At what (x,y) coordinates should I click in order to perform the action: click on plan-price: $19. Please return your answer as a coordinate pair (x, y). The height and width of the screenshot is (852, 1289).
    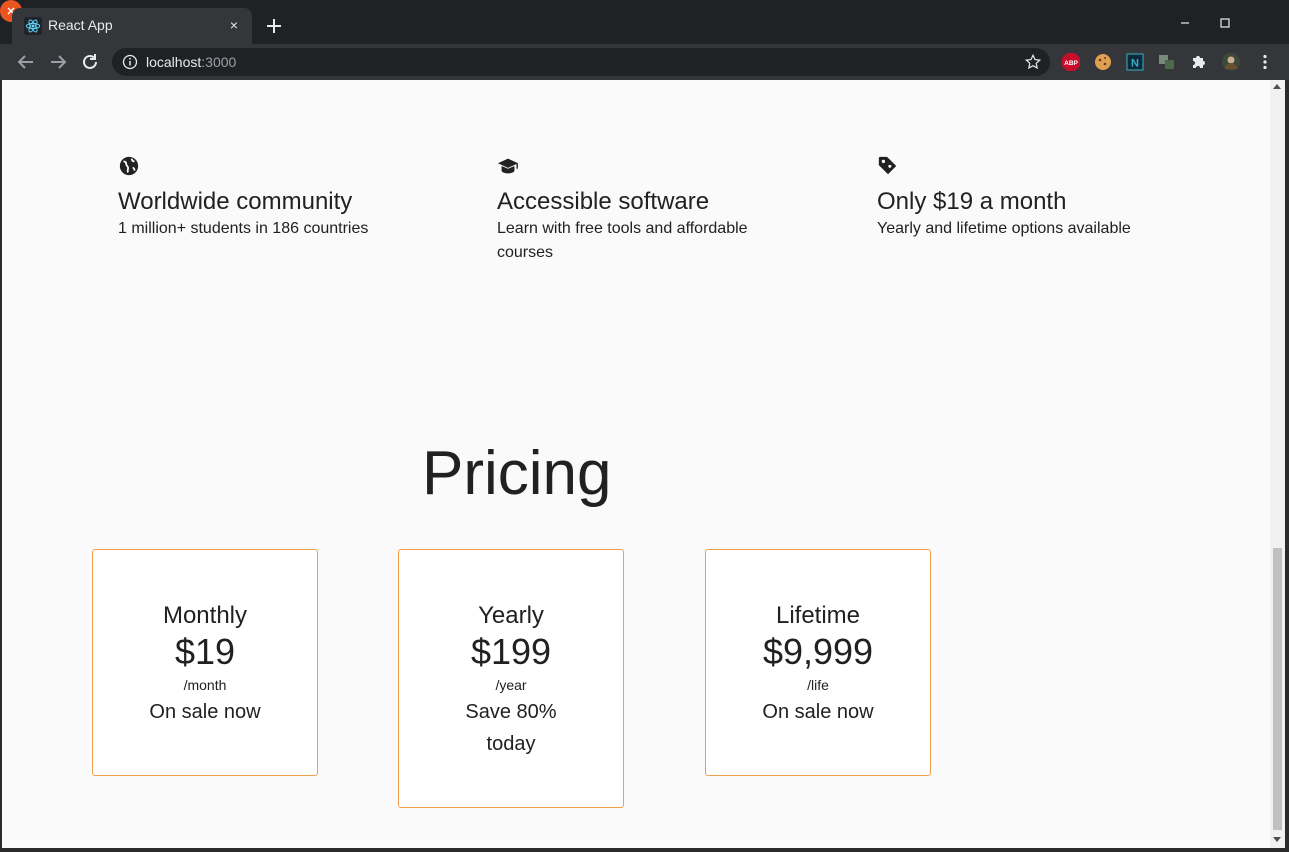
    Looking at the image, I should click on (205, 651).